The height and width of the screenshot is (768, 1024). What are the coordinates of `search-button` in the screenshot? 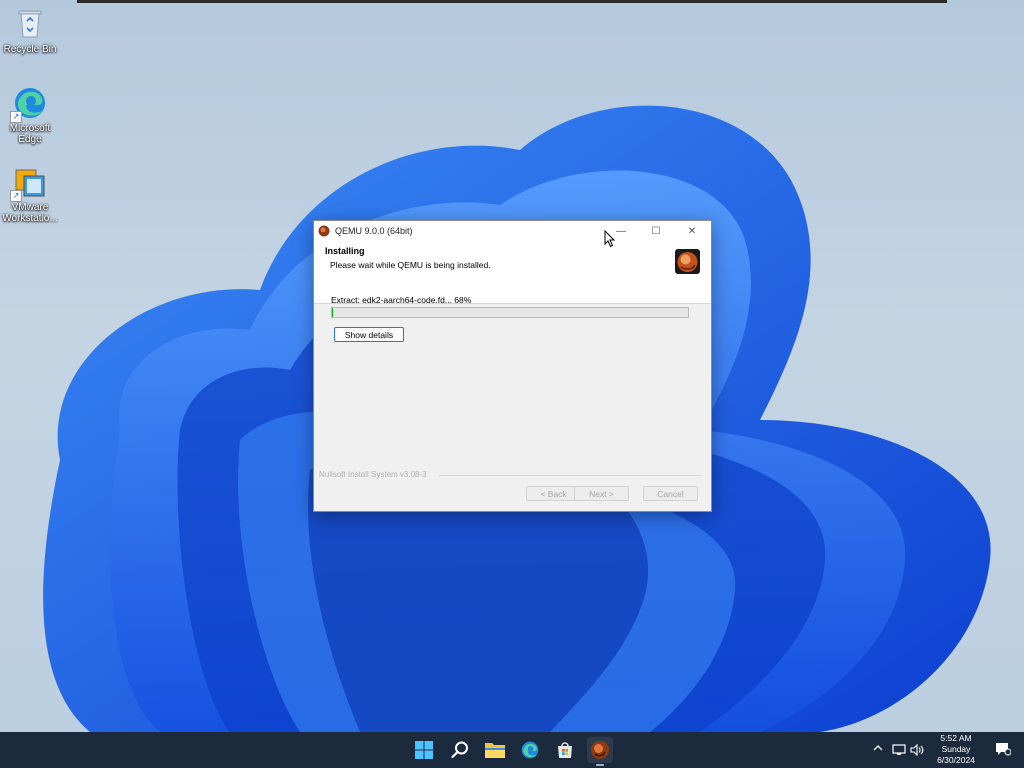 It's located at (460, 750).